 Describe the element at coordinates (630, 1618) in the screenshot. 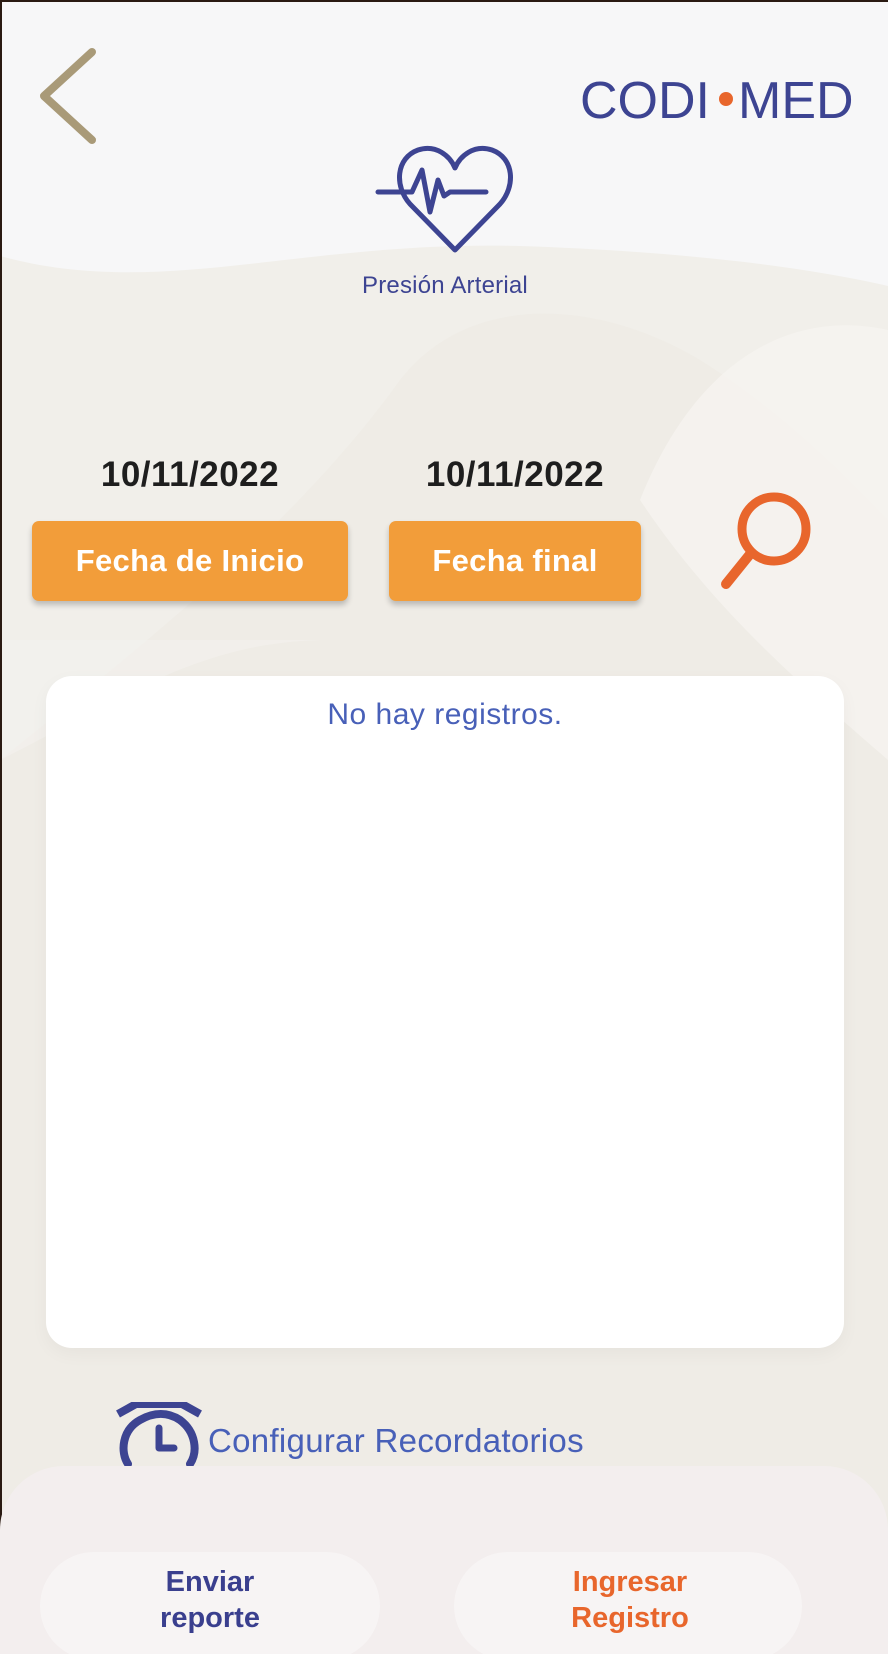

I see `add-record-label-line2: Registro` at that location.